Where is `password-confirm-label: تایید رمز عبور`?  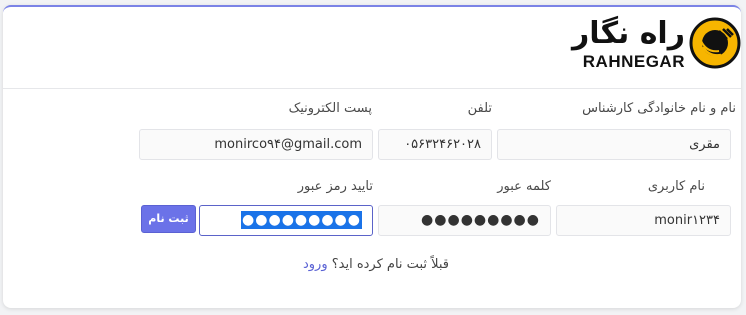 password-confirm-label: تایید رمز عبور is located at coordinates (335, 186).